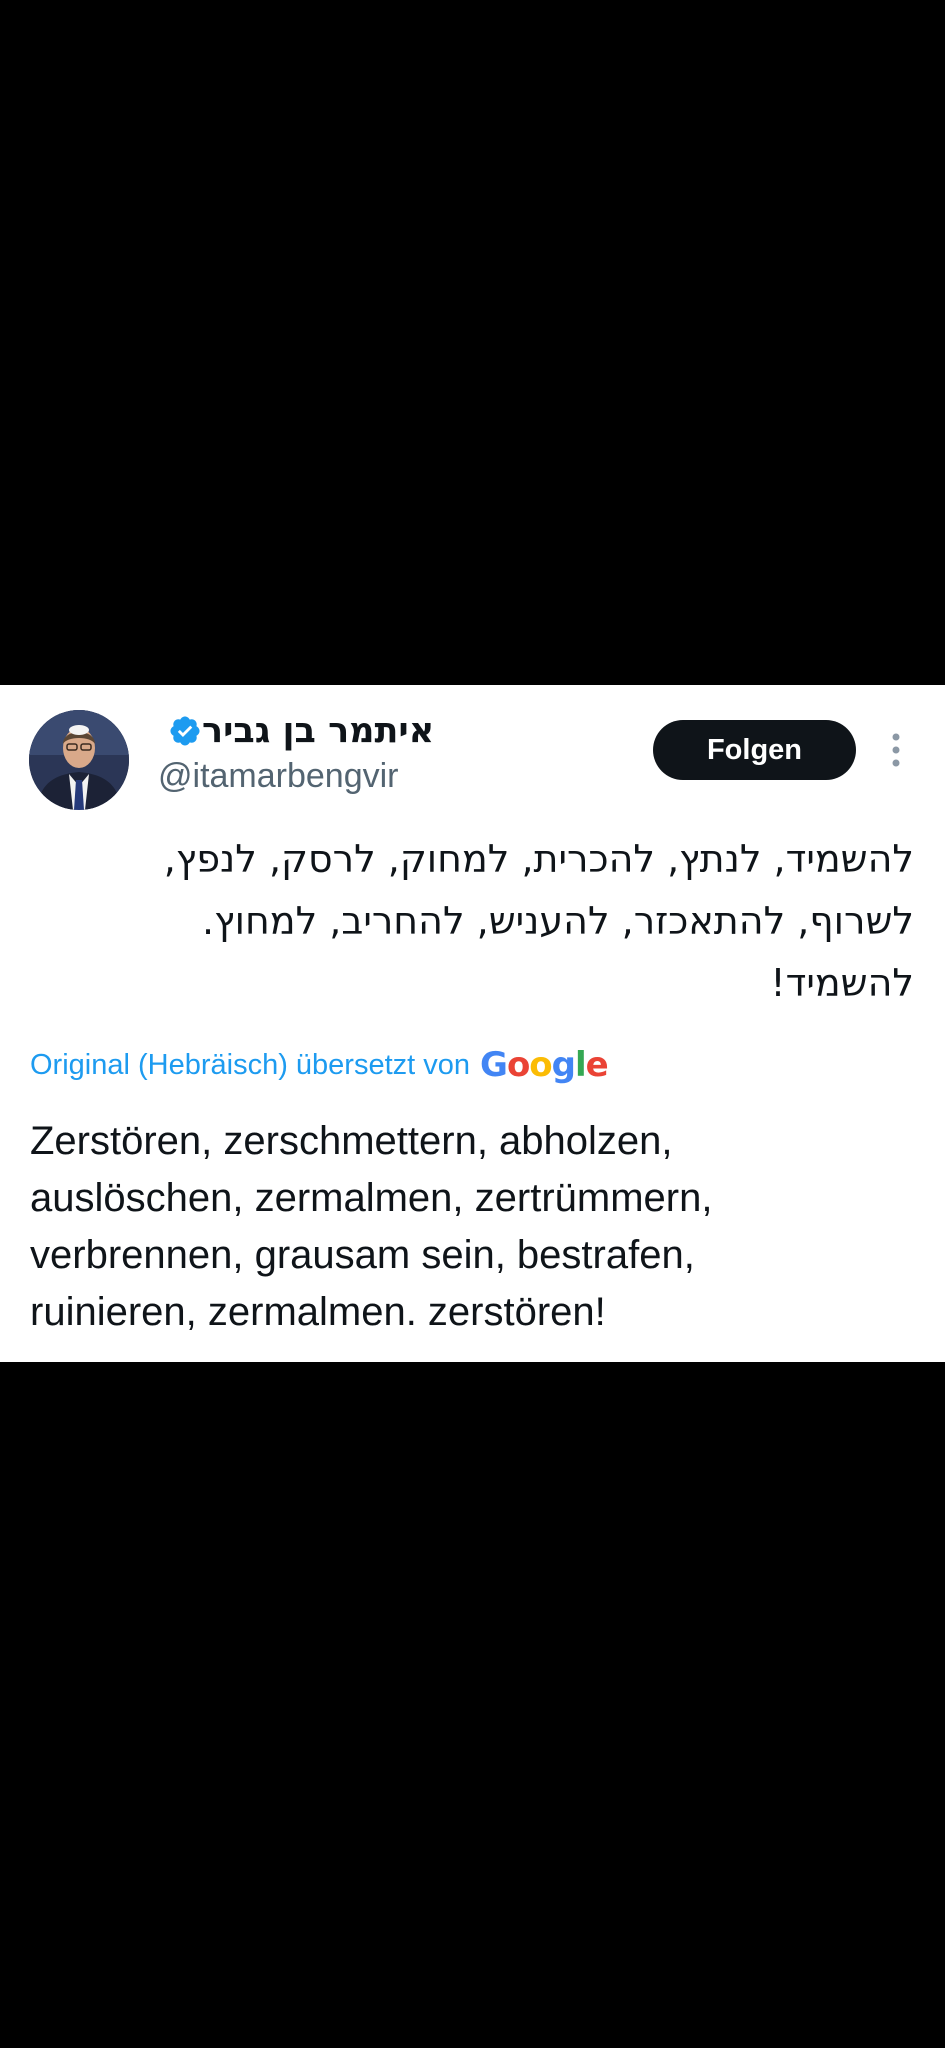  I want to click on follow-button: Folgen, so click(754, 750).